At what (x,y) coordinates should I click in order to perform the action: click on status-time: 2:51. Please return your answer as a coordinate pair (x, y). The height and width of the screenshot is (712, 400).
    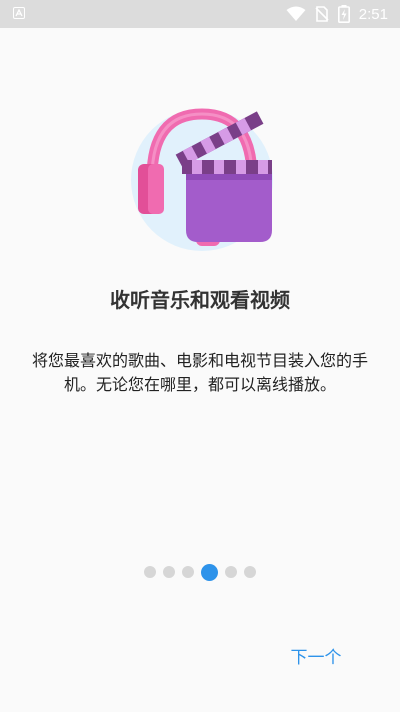
    Looking at the image, I should click on (373, 14).